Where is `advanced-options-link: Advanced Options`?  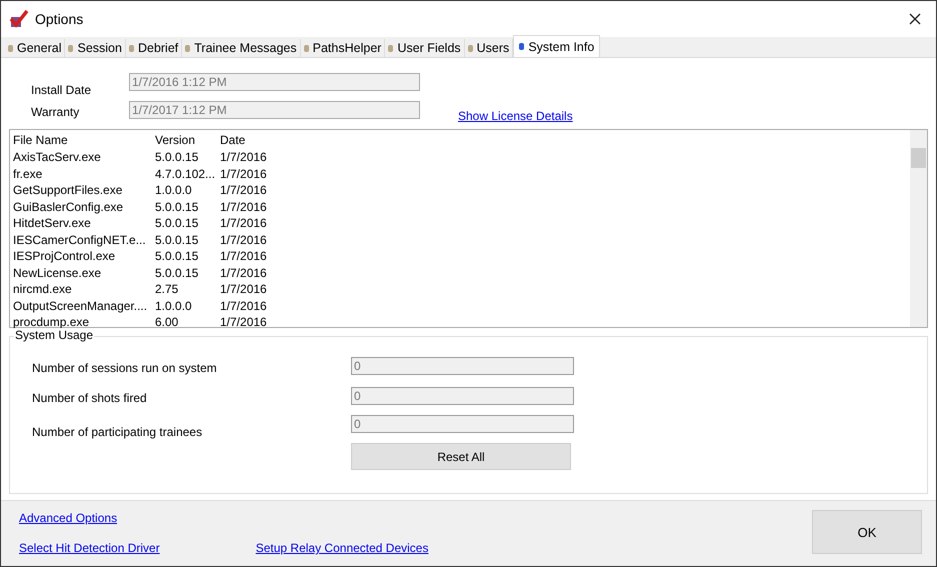 advanced-options-link: Advanced Options is located at coordinates (223, 518).